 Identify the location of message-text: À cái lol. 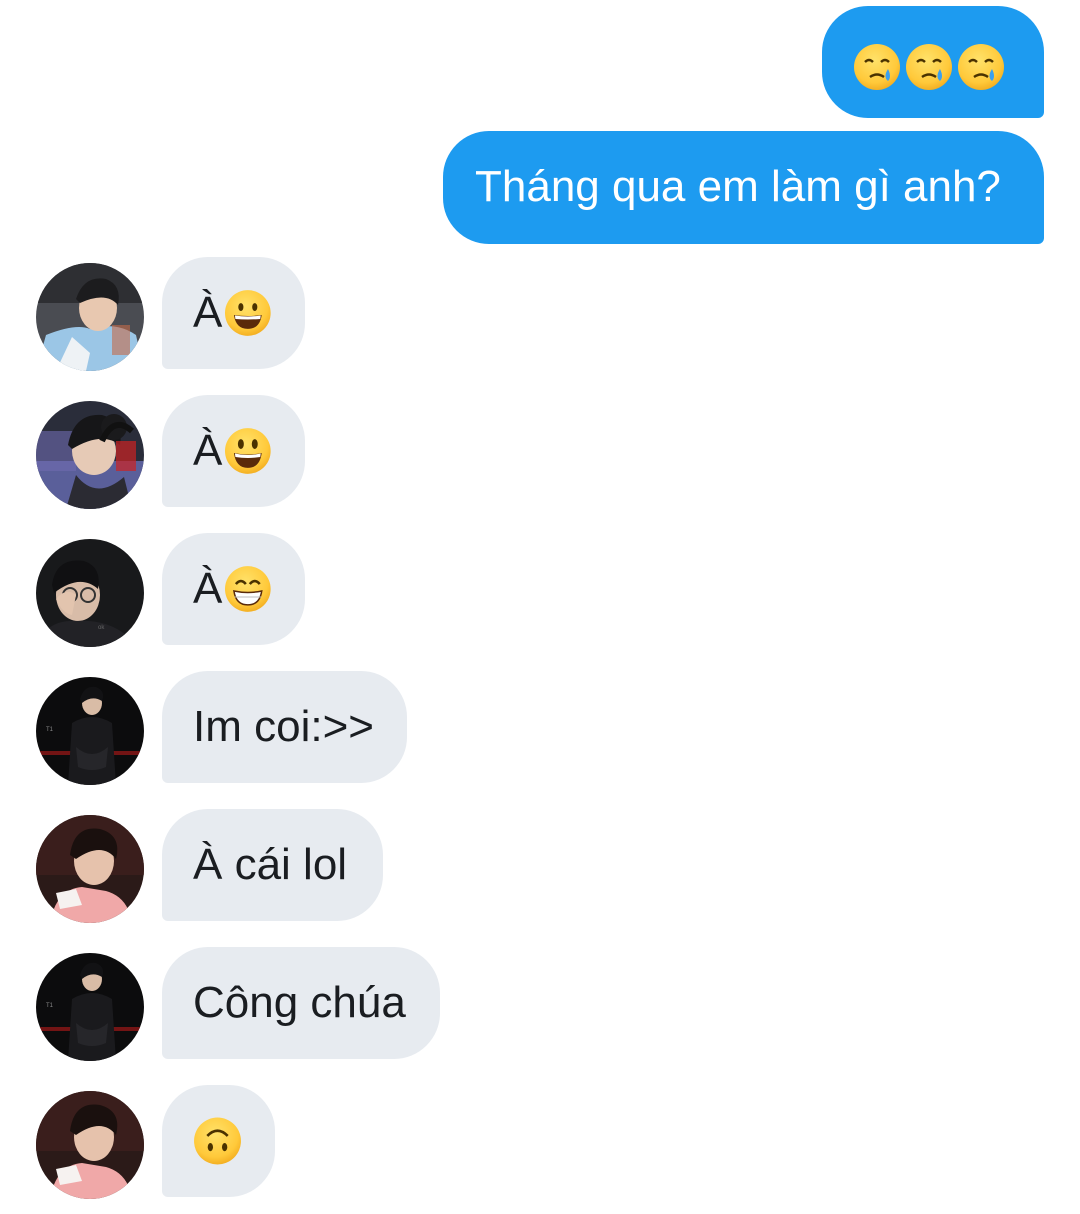
(270, 864).